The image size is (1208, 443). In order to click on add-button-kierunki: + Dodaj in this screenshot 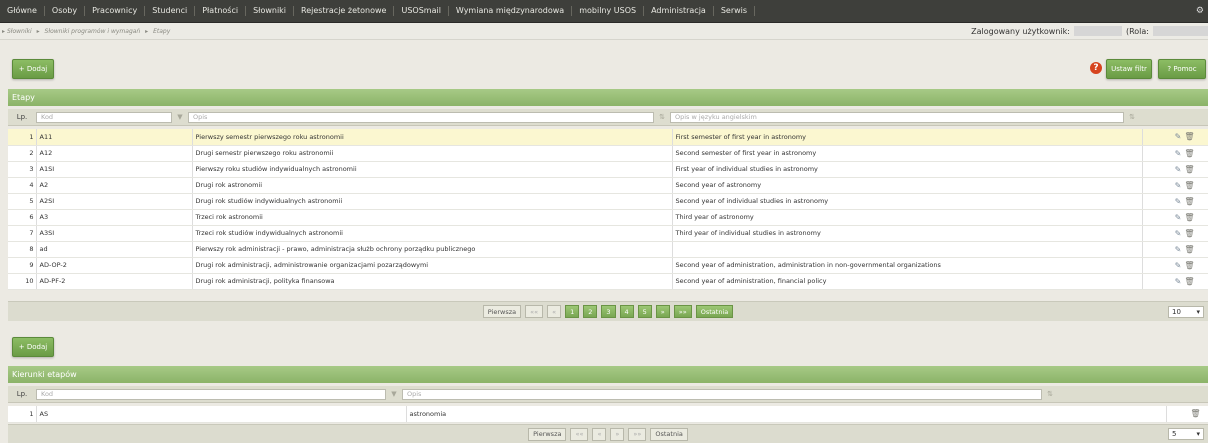, I will do `click(33, 347)`.